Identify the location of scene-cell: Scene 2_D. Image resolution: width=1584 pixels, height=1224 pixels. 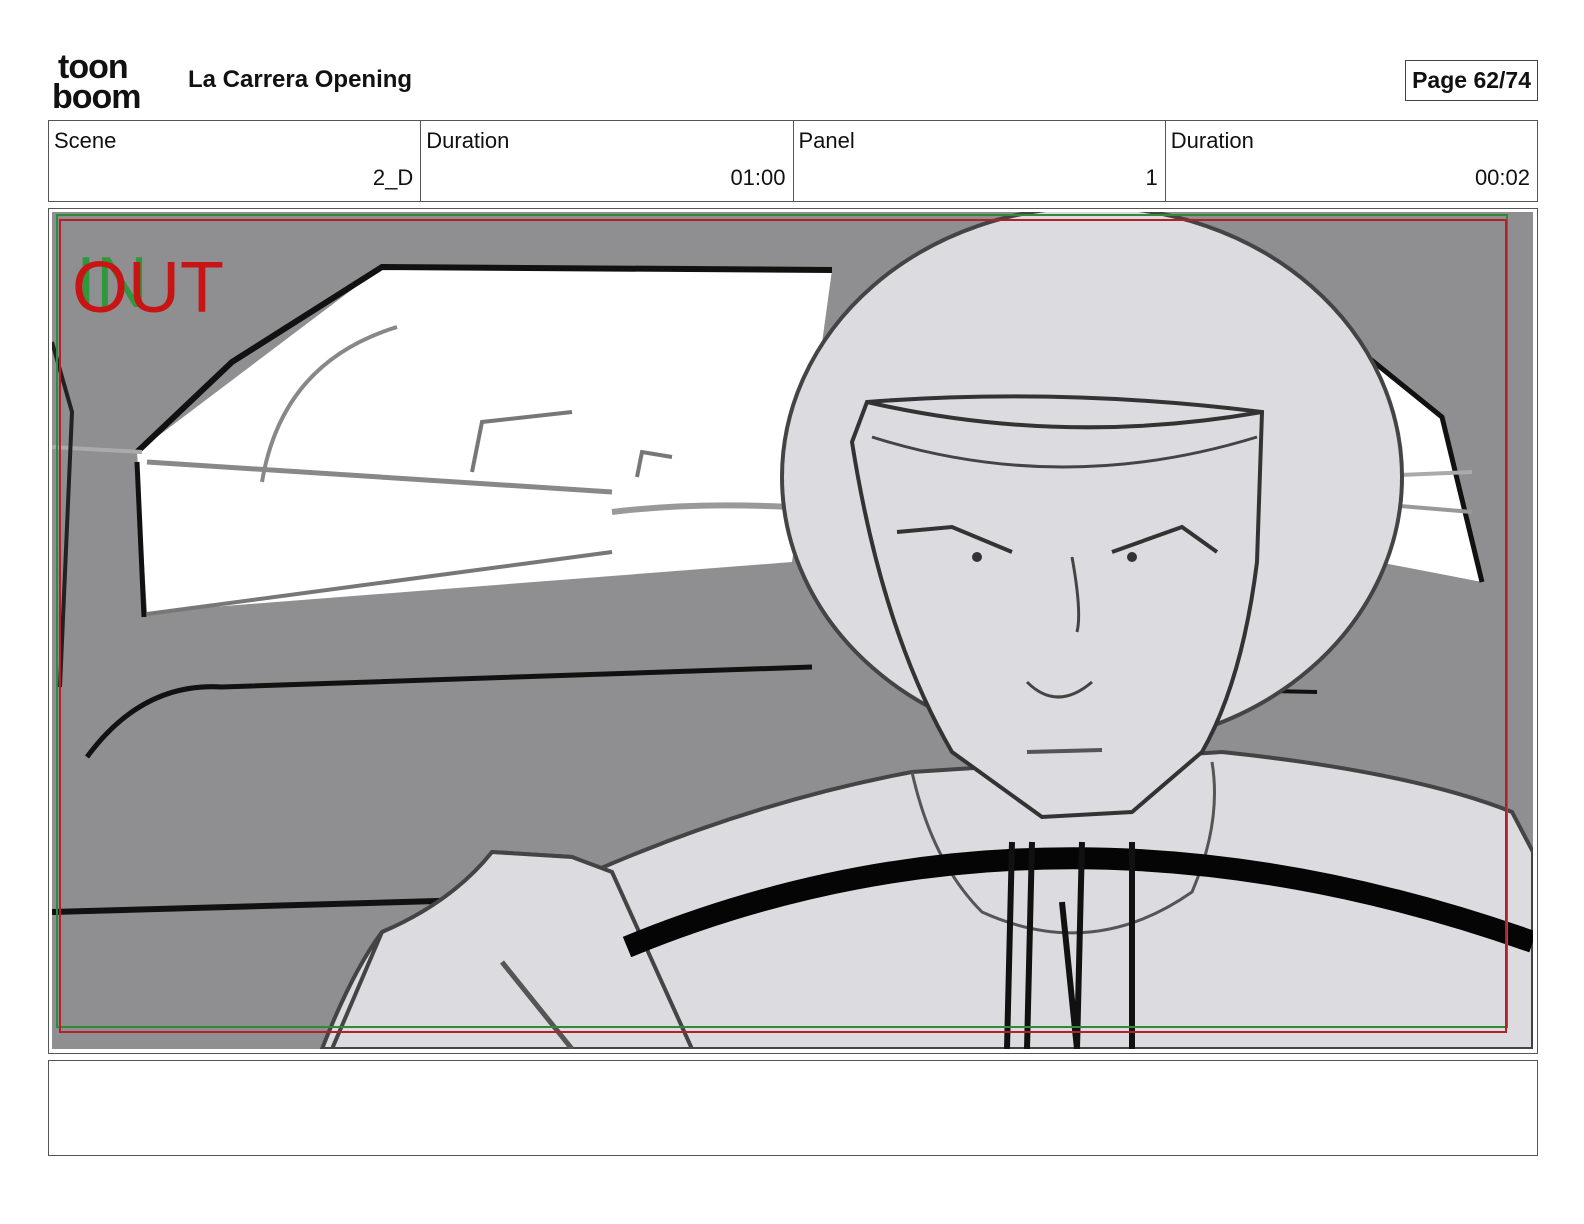
(235, 161).